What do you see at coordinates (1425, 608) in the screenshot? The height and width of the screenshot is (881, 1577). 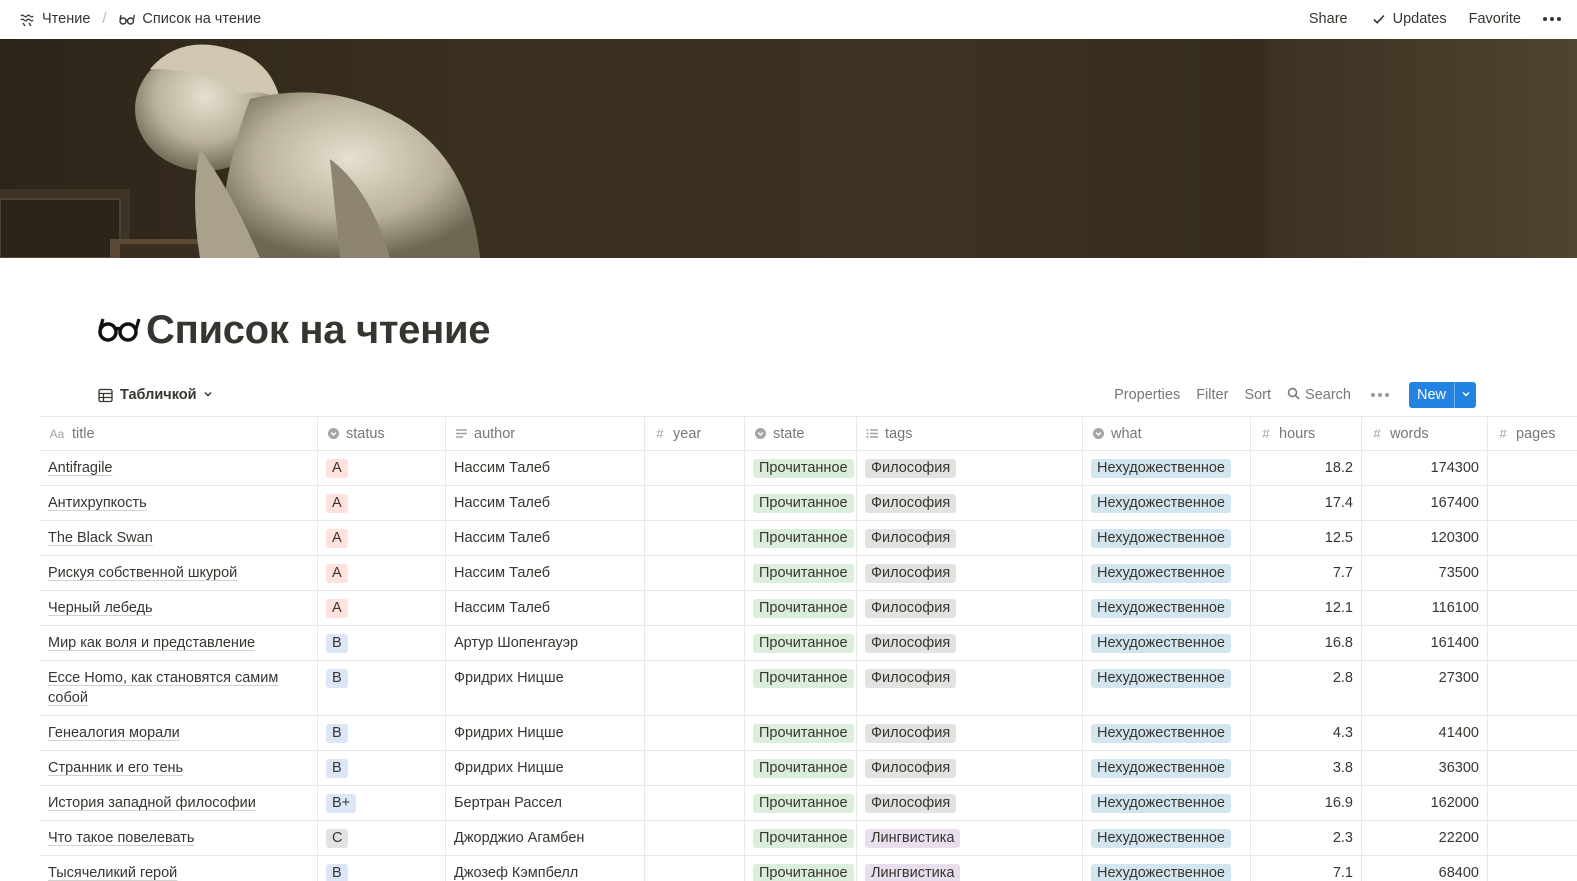 I see `cell-words: 116100` at bounding box center [1425, 608].